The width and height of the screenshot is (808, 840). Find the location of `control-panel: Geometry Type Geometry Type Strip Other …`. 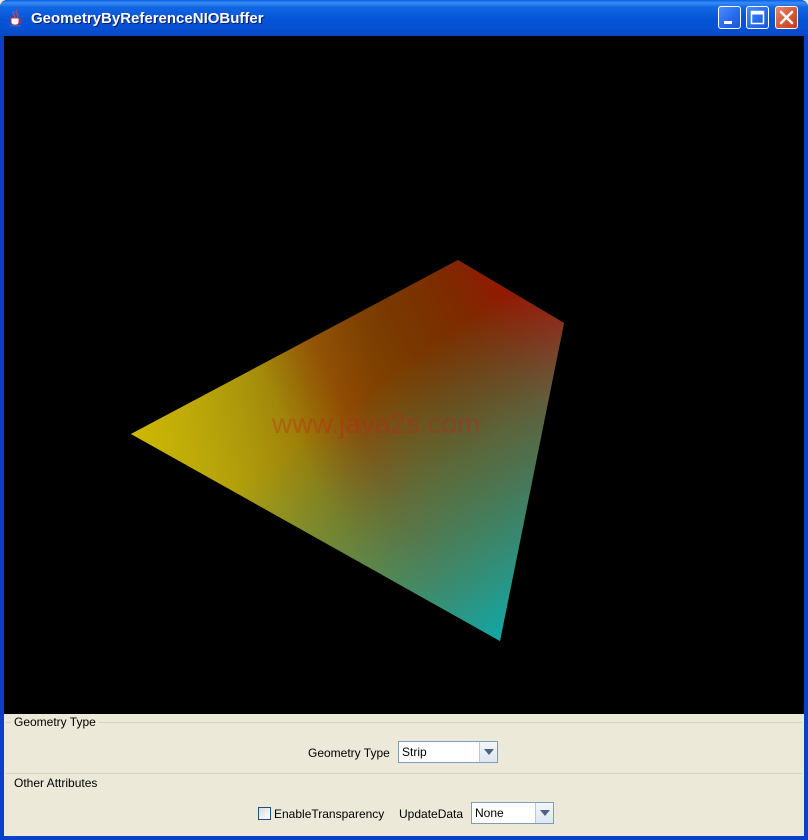

control-panel: Geometry Type Geometry Type Strip Other … is located at coordinates (404, 775).